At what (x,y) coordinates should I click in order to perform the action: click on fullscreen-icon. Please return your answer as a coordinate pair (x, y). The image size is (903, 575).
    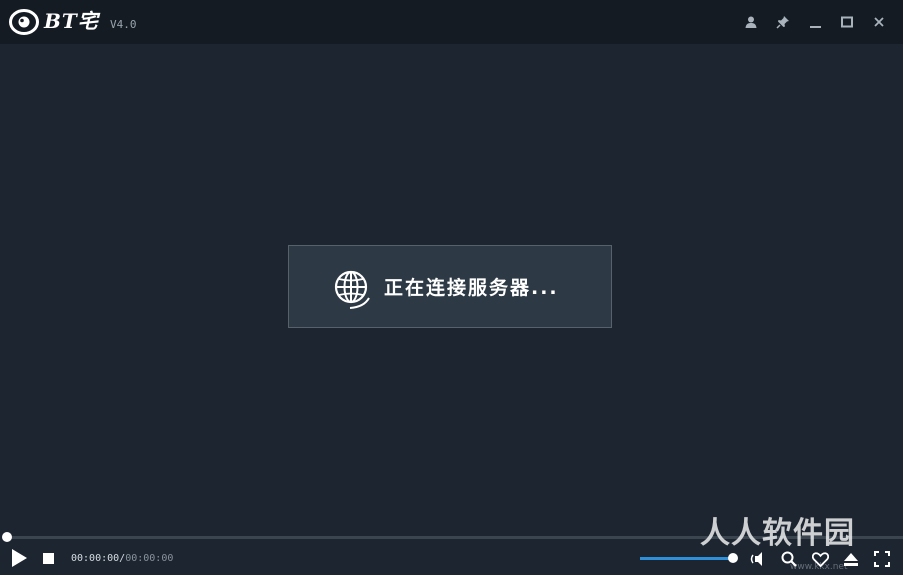
    Looking at the image, I should click on (882, 559).